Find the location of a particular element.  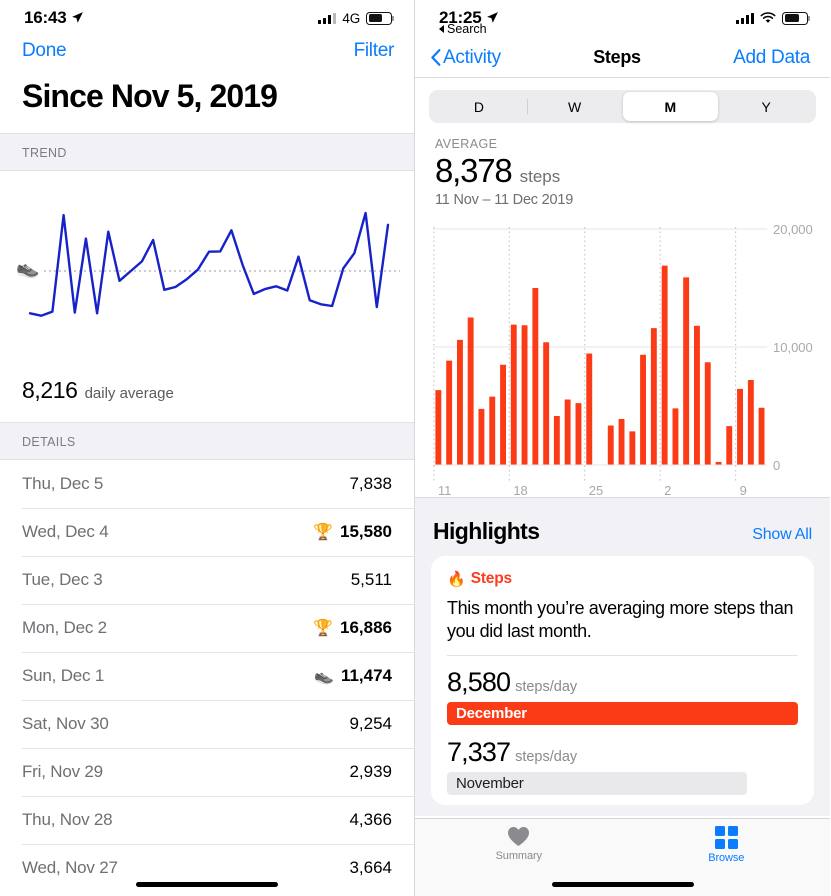

trend-chart: 👟 is located at coordinates (207, 271).